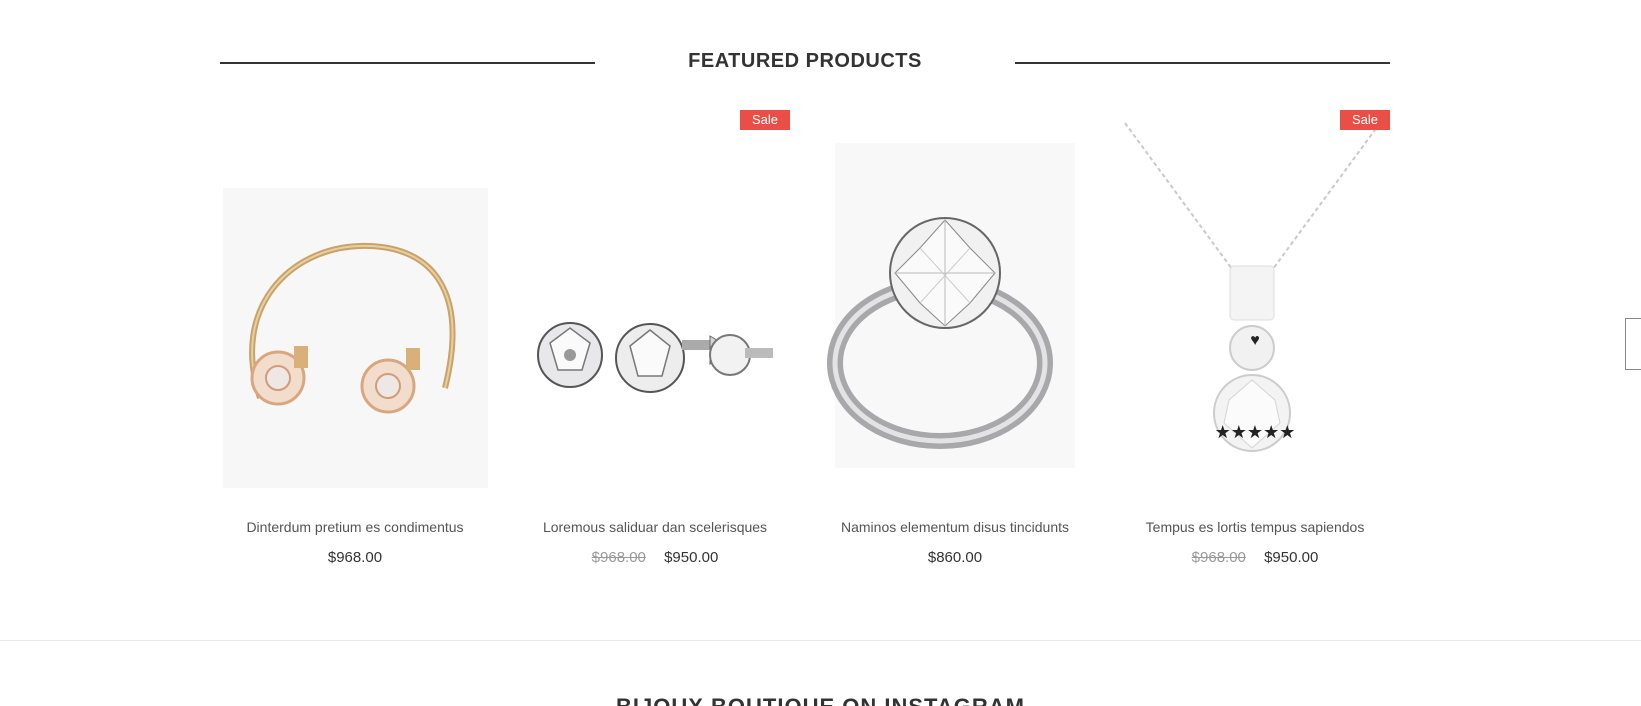 Image resolution: width=1641 pixels, height=706 pixels. What do you see at coordinates (820, 640) in the screenshot?
I see `section-divider` at bounding box center [820, 640].